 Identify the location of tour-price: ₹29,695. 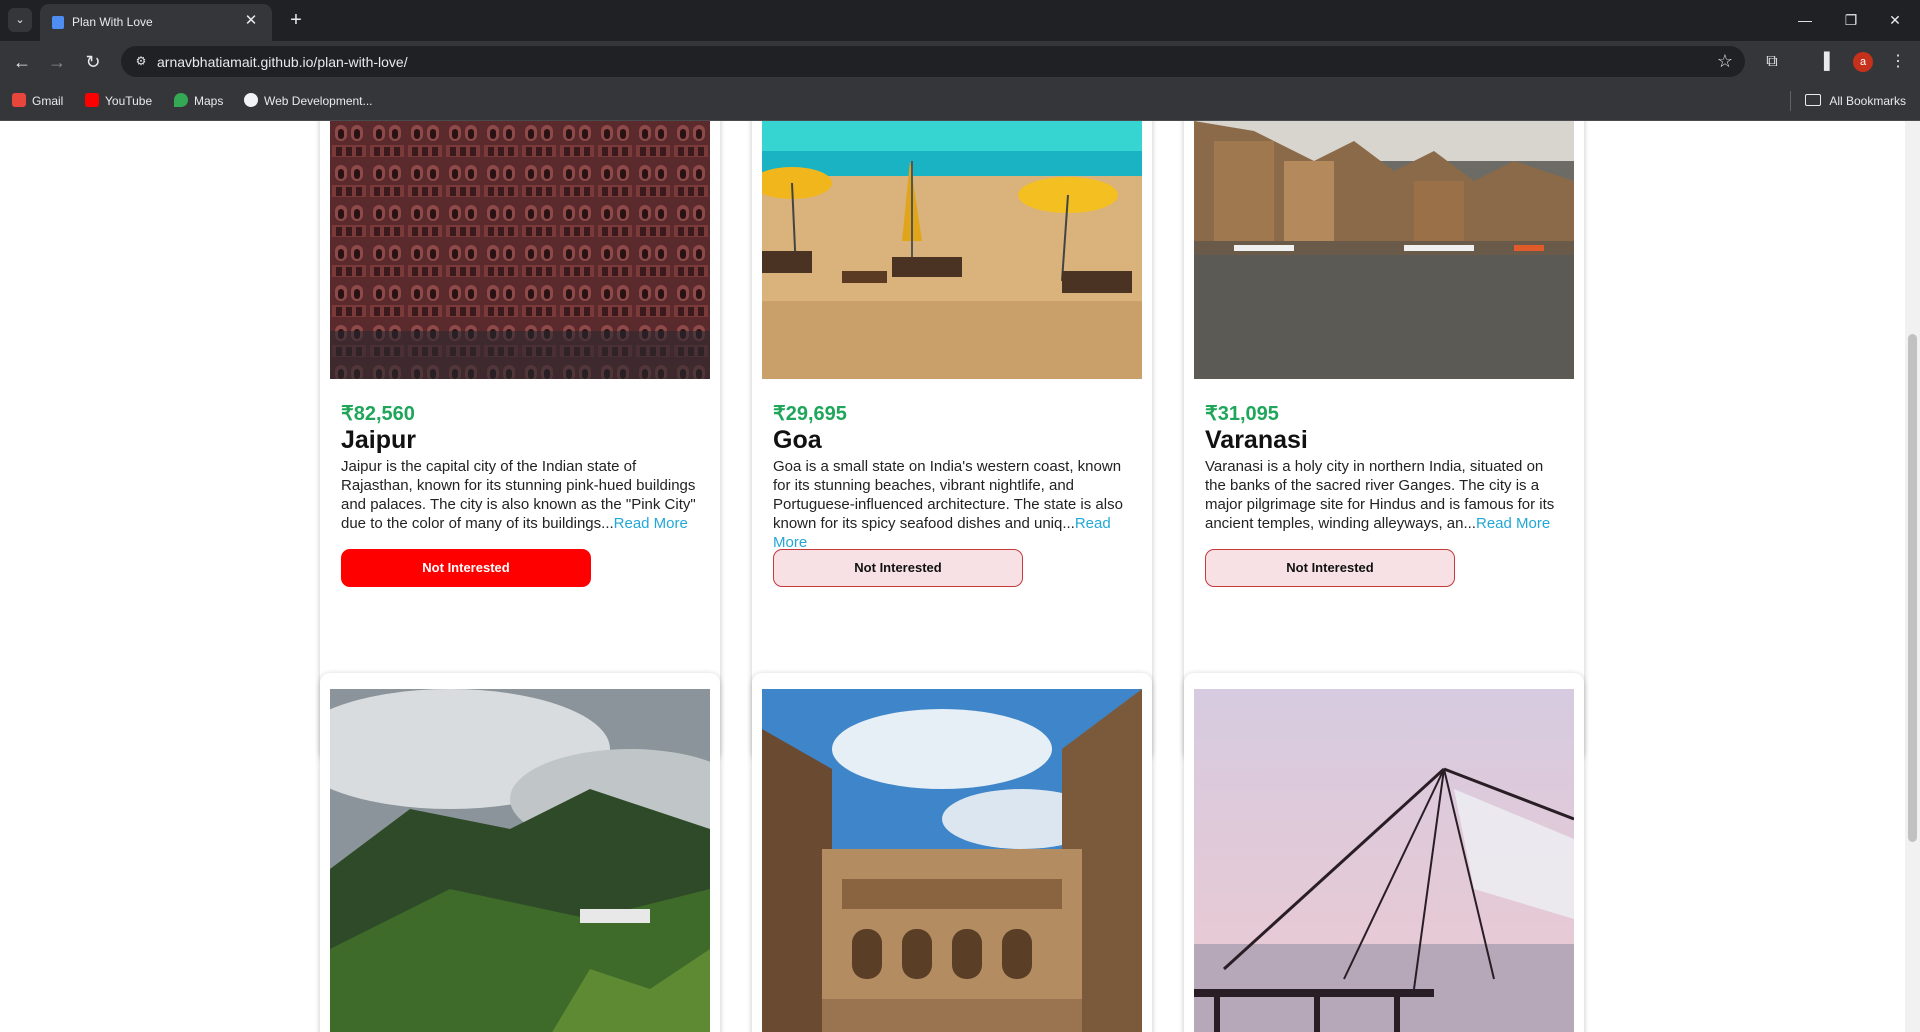
(810, 414).